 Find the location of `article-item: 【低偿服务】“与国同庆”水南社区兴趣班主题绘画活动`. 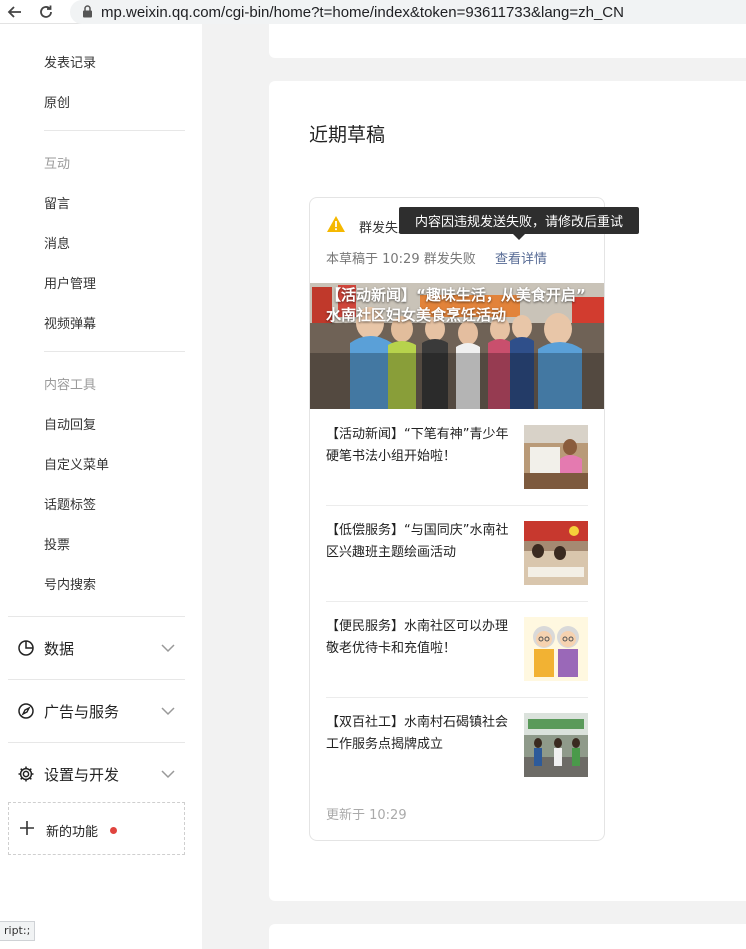

article-item: 【低偿服务】“与国同庆”水南社区兴趣班主题绘画活动 is located at coordinates (457, 554).